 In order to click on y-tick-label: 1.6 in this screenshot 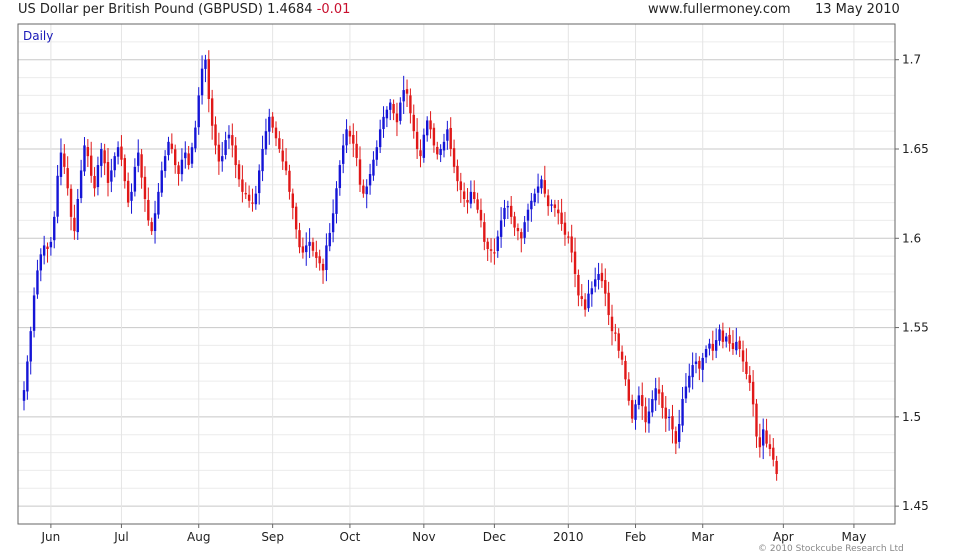, I will do `click(911, 238)`.